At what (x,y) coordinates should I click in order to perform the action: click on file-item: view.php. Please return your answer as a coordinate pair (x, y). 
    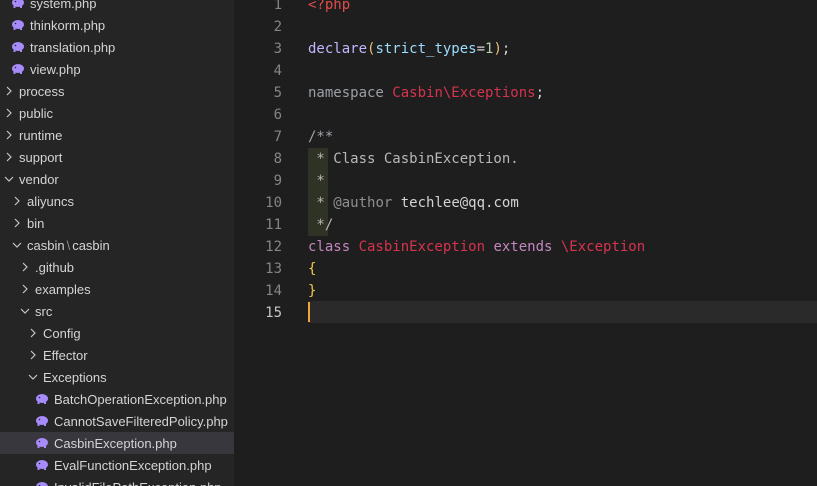
    Looking at the image, I should click on (117, 69).